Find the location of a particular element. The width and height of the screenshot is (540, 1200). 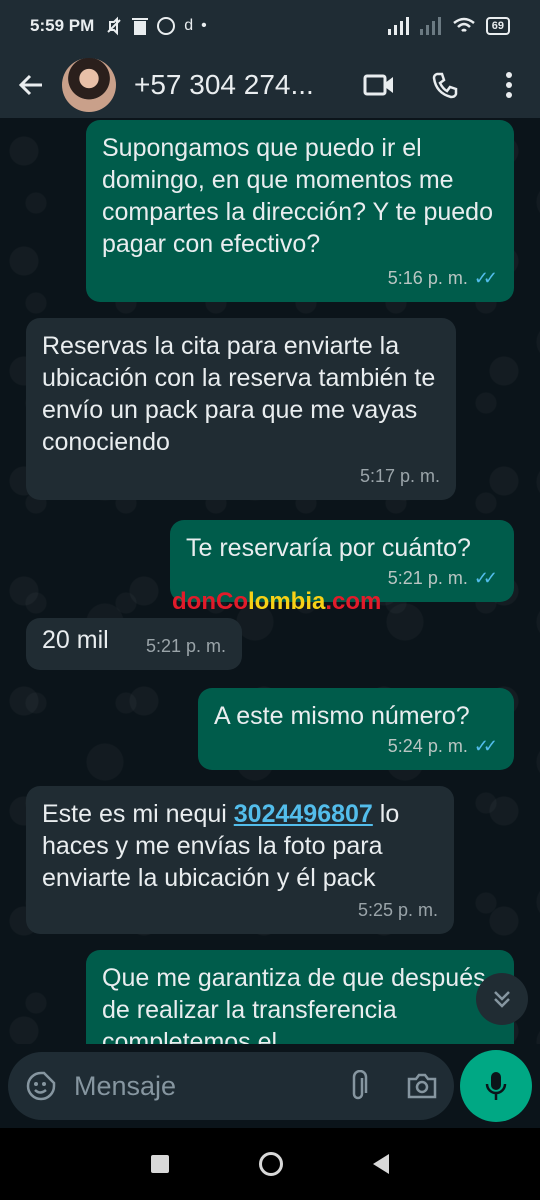

video-call-icon is located at coordinates (378, 85).